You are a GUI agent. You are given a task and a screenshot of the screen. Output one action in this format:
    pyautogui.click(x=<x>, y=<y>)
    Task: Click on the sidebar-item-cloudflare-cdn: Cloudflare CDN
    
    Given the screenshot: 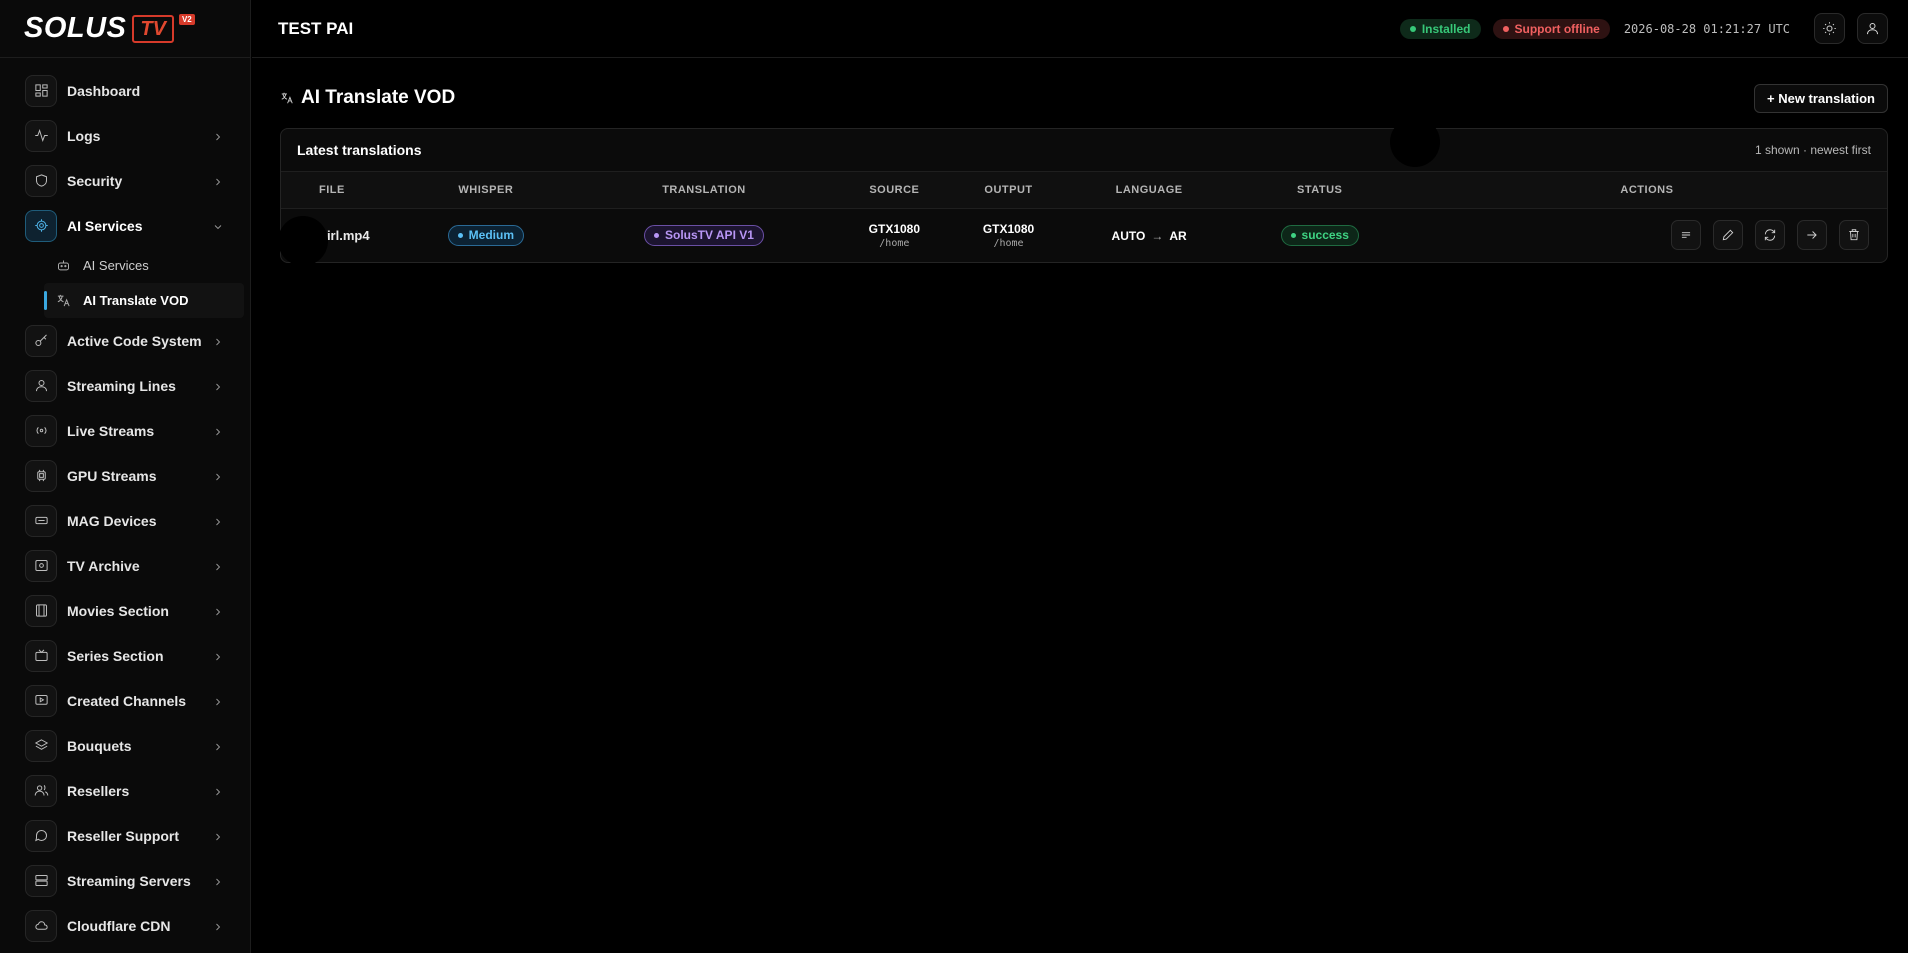 What is the action you would take?
    pyautogui.click(x=125, y=925)
    